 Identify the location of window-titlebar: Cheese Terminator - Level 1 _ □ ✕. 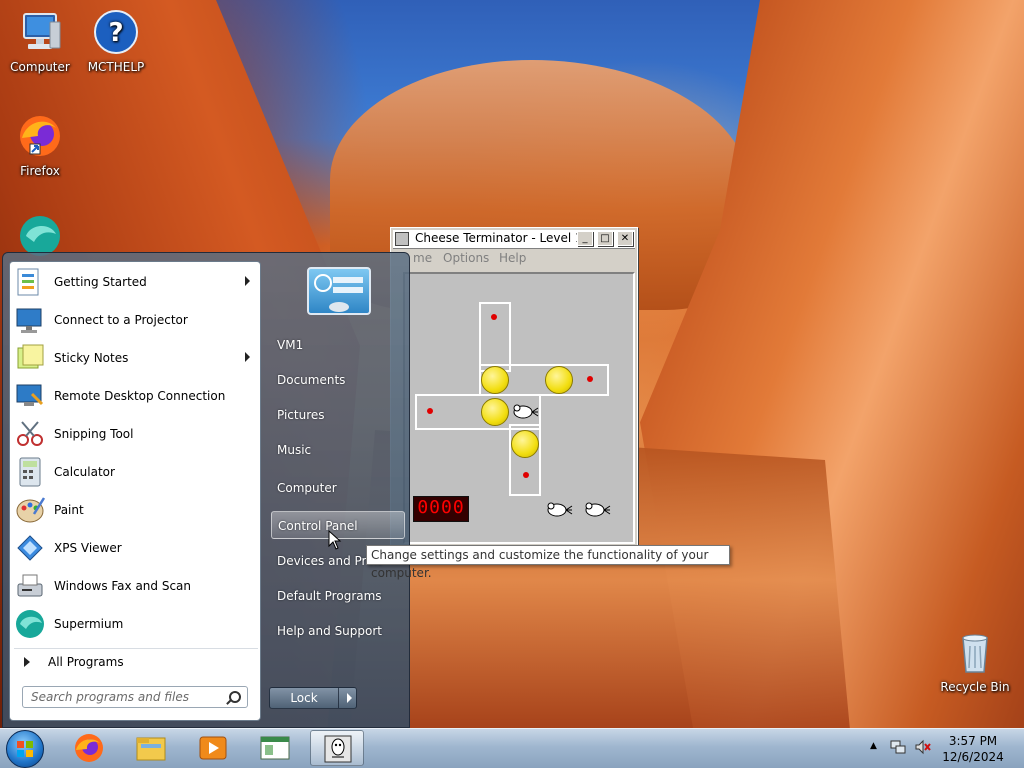
(514, 239).